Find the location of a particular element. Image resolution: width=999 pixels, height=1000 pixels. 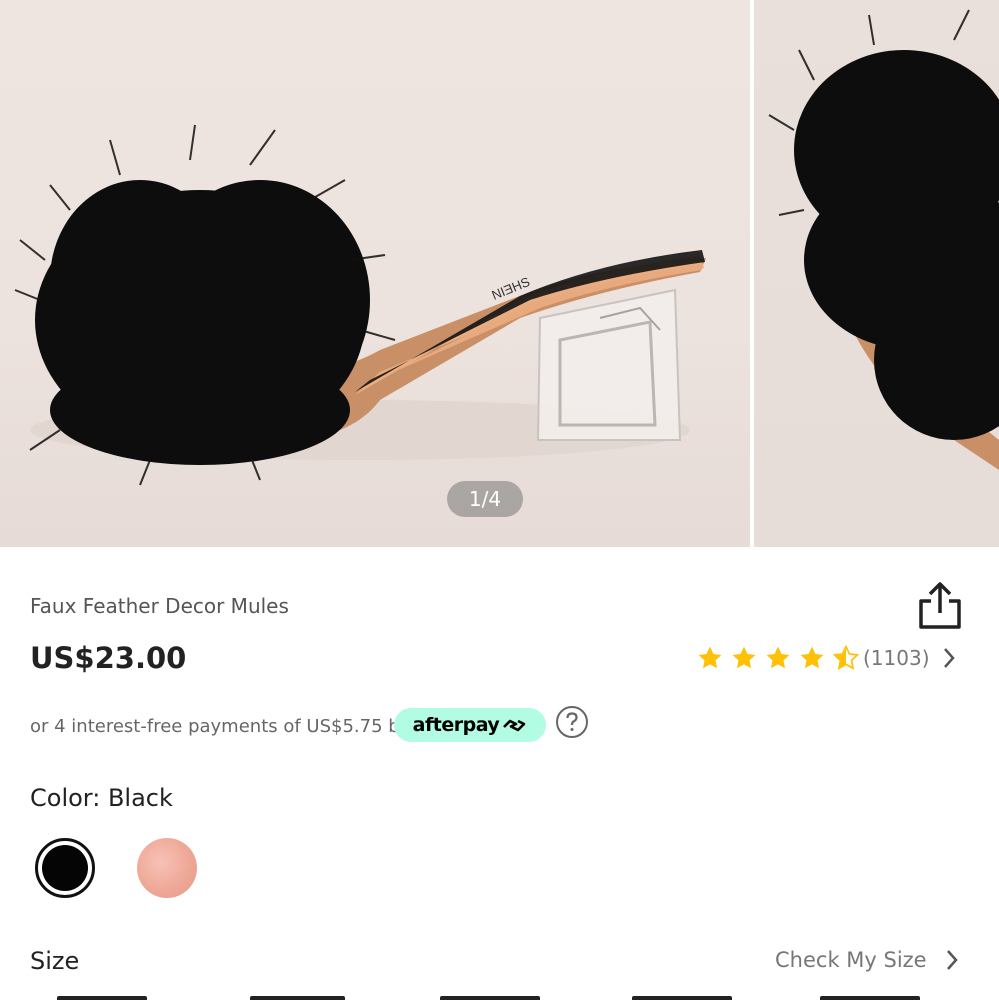

afterpay-label: afterpay is located at coordinates (456, 725).